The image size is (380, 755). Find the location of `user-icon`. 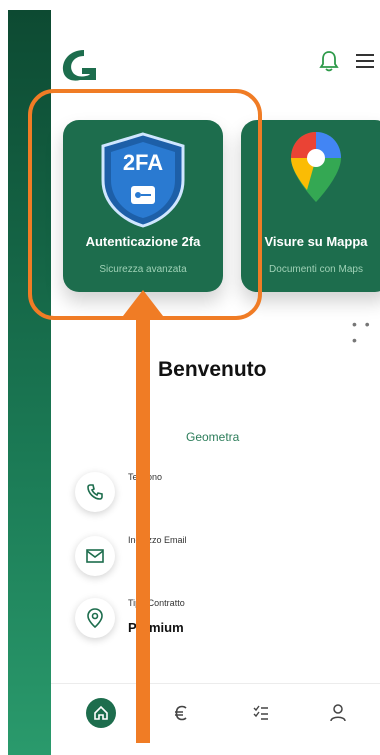

user-icon is located at coordinates (338, 713).